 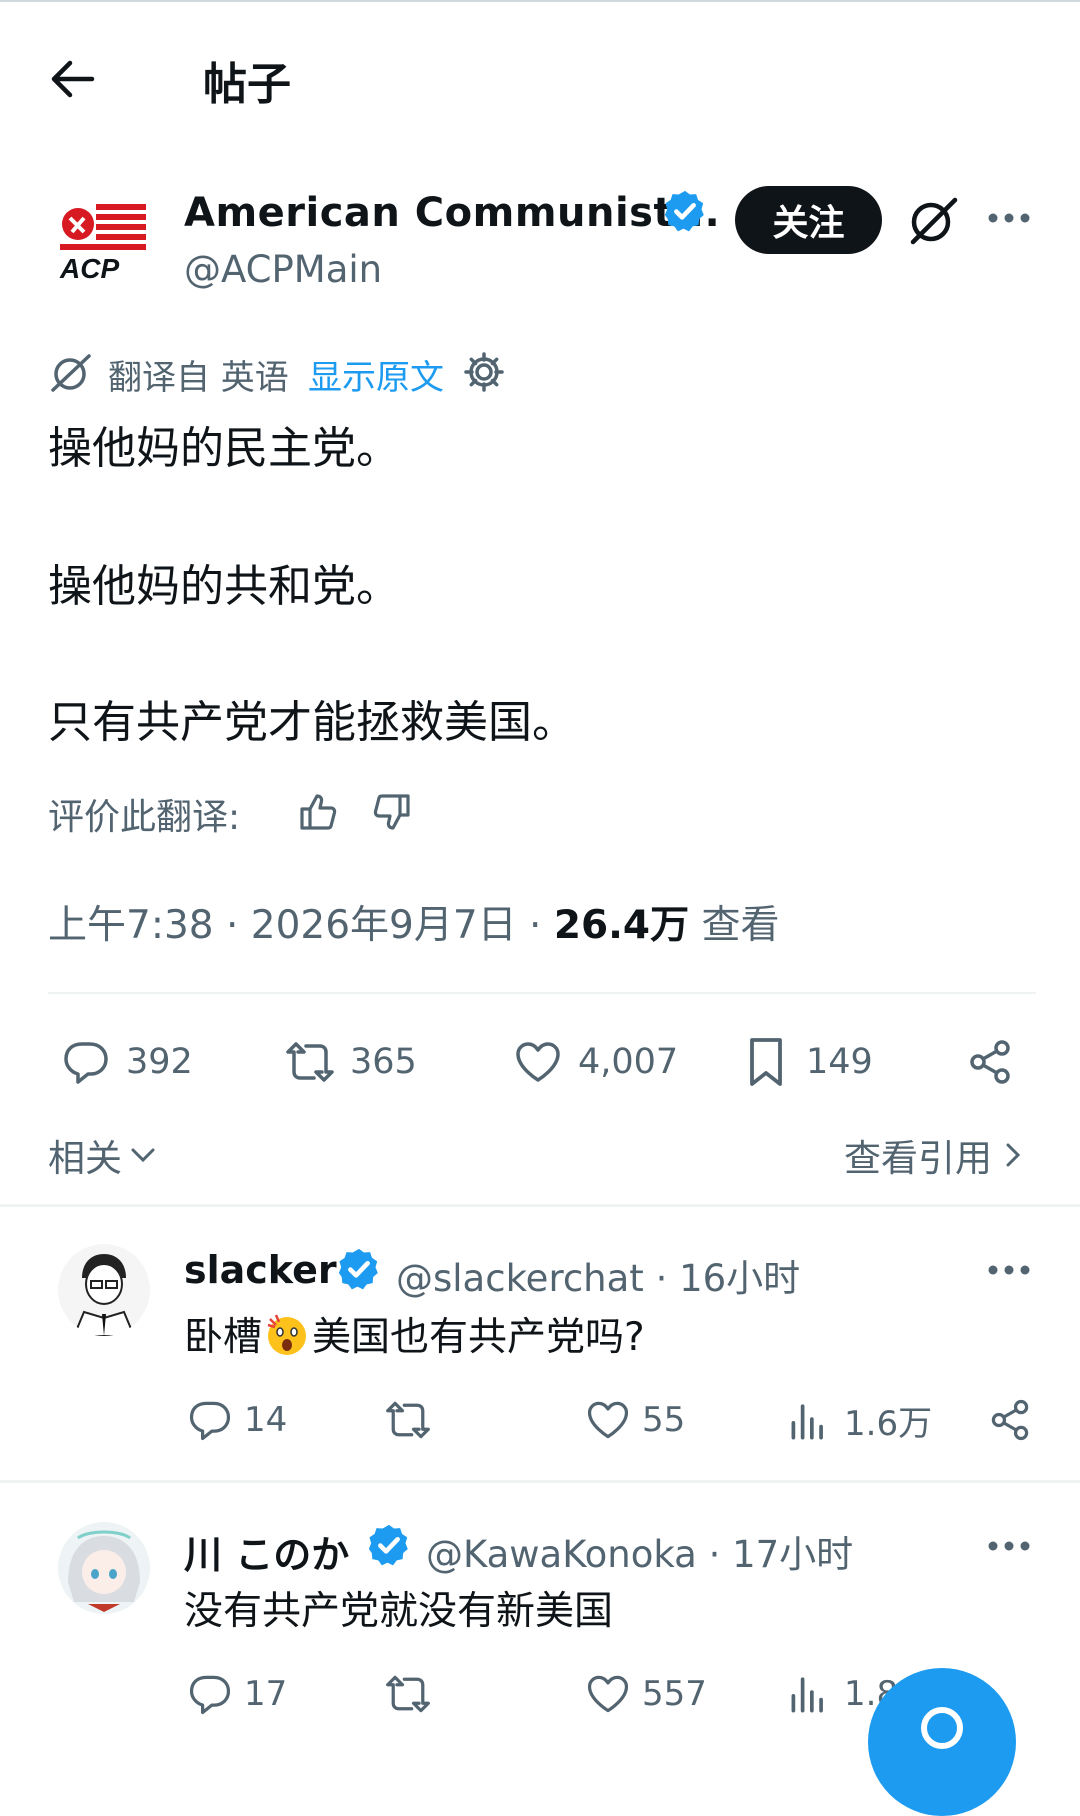 What do you see at coordinates (224, 586) in the screenshot?
I see `post-text-line-2: 操他妈的共和党。` at bounding box center [224, 586].